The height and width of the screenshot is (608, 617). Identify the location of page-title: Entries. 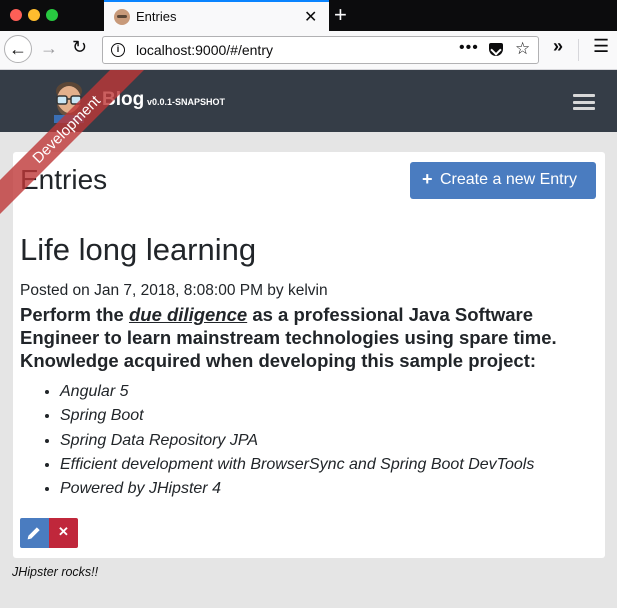
(64, 179).